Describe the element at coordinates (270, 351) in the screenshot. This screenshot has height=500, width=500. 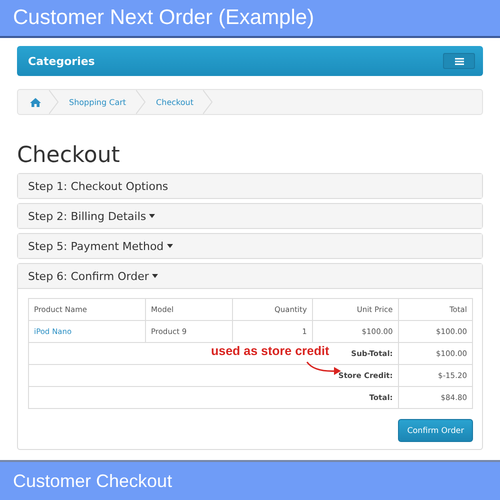
I see `annotation-text: used as store credit` at that location.